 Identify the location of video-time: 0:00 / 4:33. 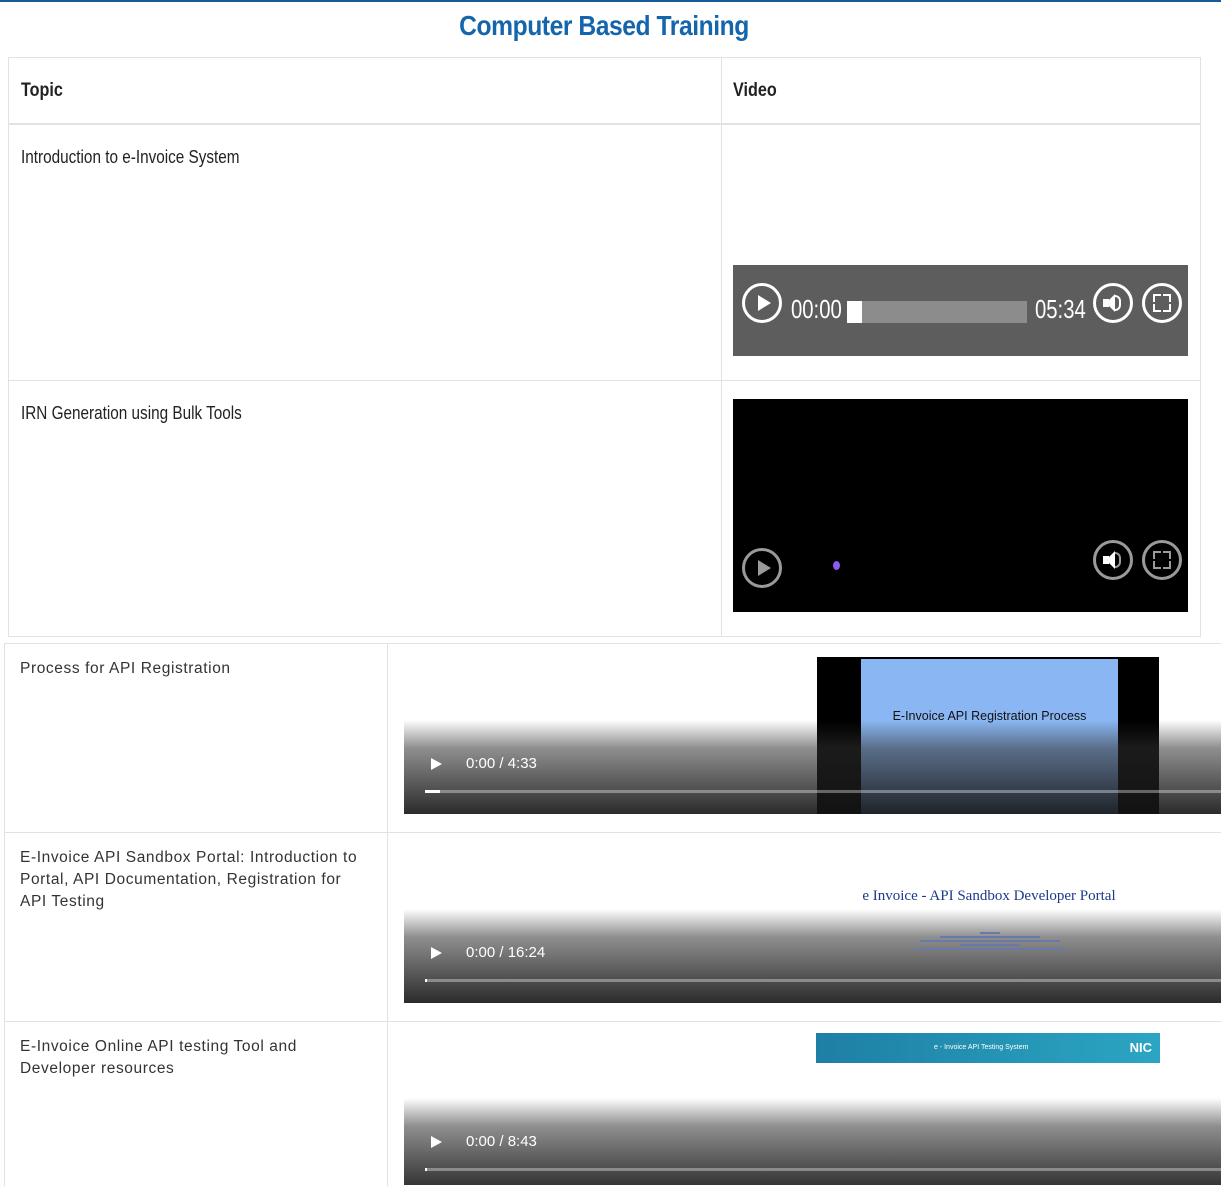
(501, 763).